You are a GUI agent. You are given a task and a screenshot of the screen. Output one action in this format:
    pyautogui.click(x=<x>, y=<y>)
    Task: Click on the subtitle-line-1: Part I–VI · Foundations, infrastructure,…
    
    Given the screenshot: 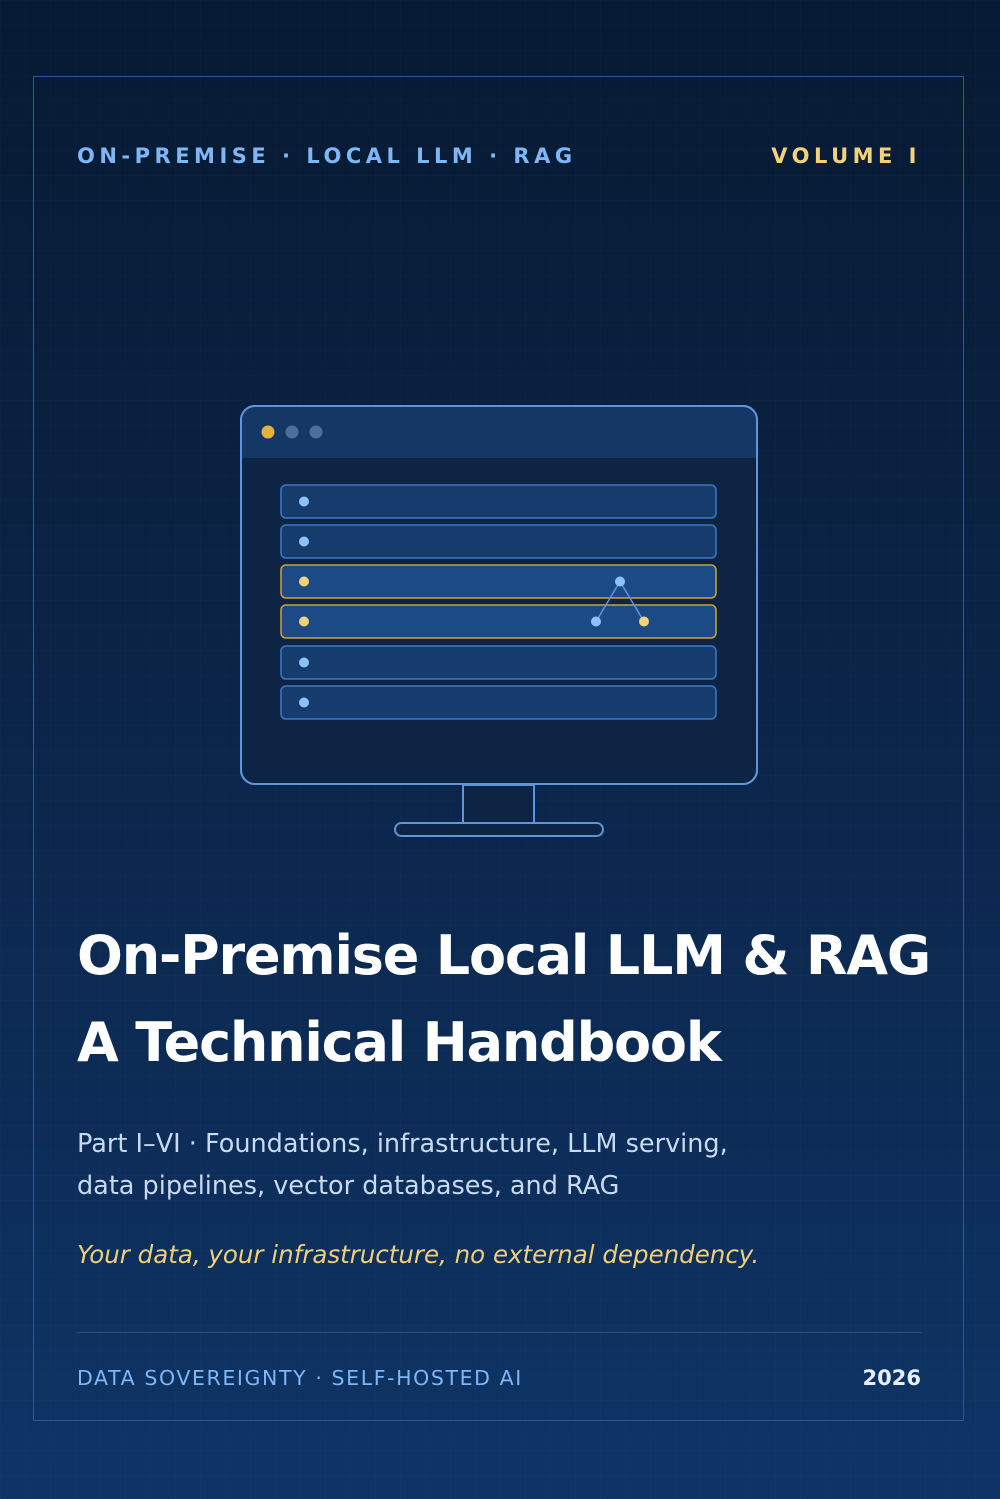 What is the action you would take?
    pyautogui.click(x=402, y=1144)
    